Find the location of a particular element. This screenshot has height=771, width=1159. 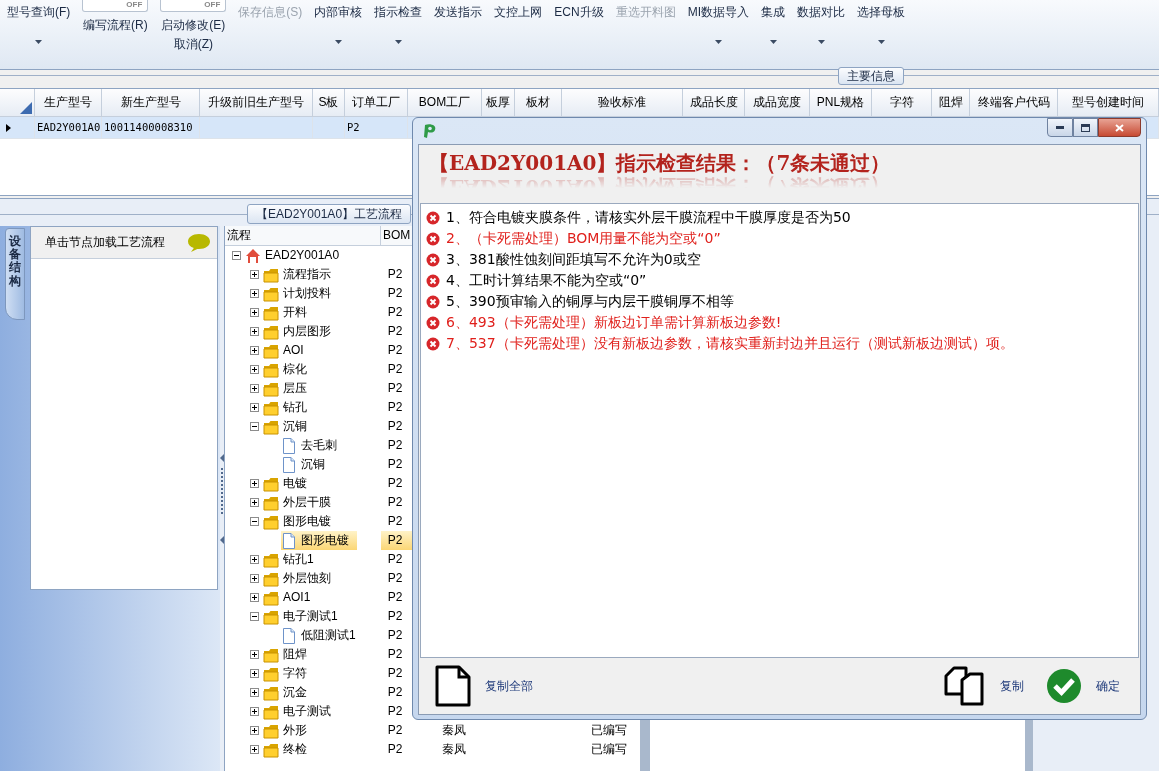

toolbar-button: 集成 is located at coordinates (773, 12).